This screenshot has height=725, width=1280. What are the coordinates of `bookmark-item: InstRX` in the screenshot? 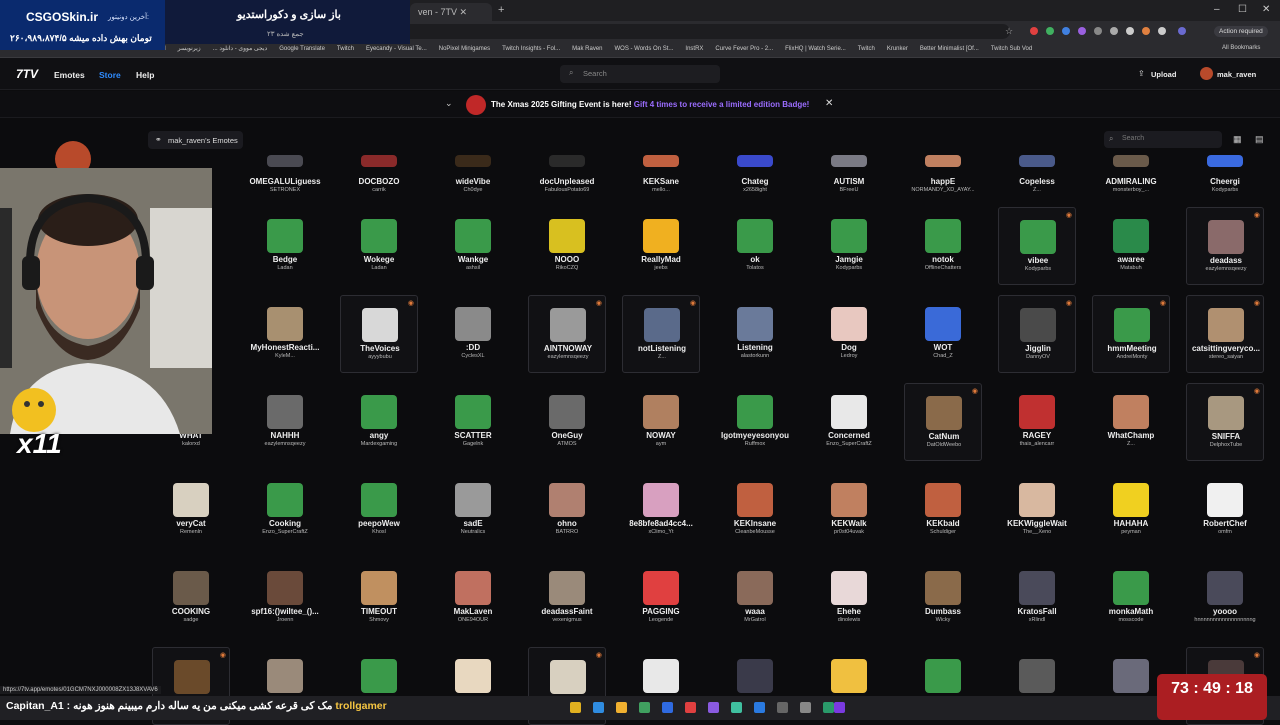 It's located at (694, 49).